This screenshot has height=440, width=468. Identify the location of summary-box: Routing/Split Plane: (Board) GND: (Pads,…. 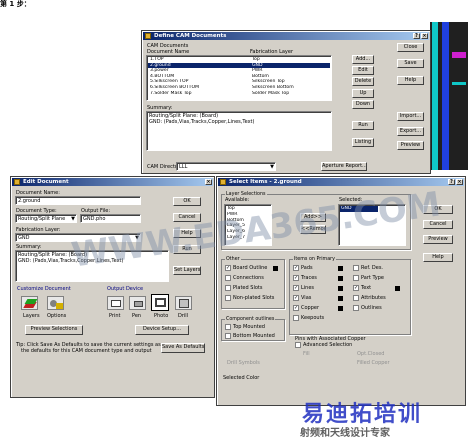
(239, 131).